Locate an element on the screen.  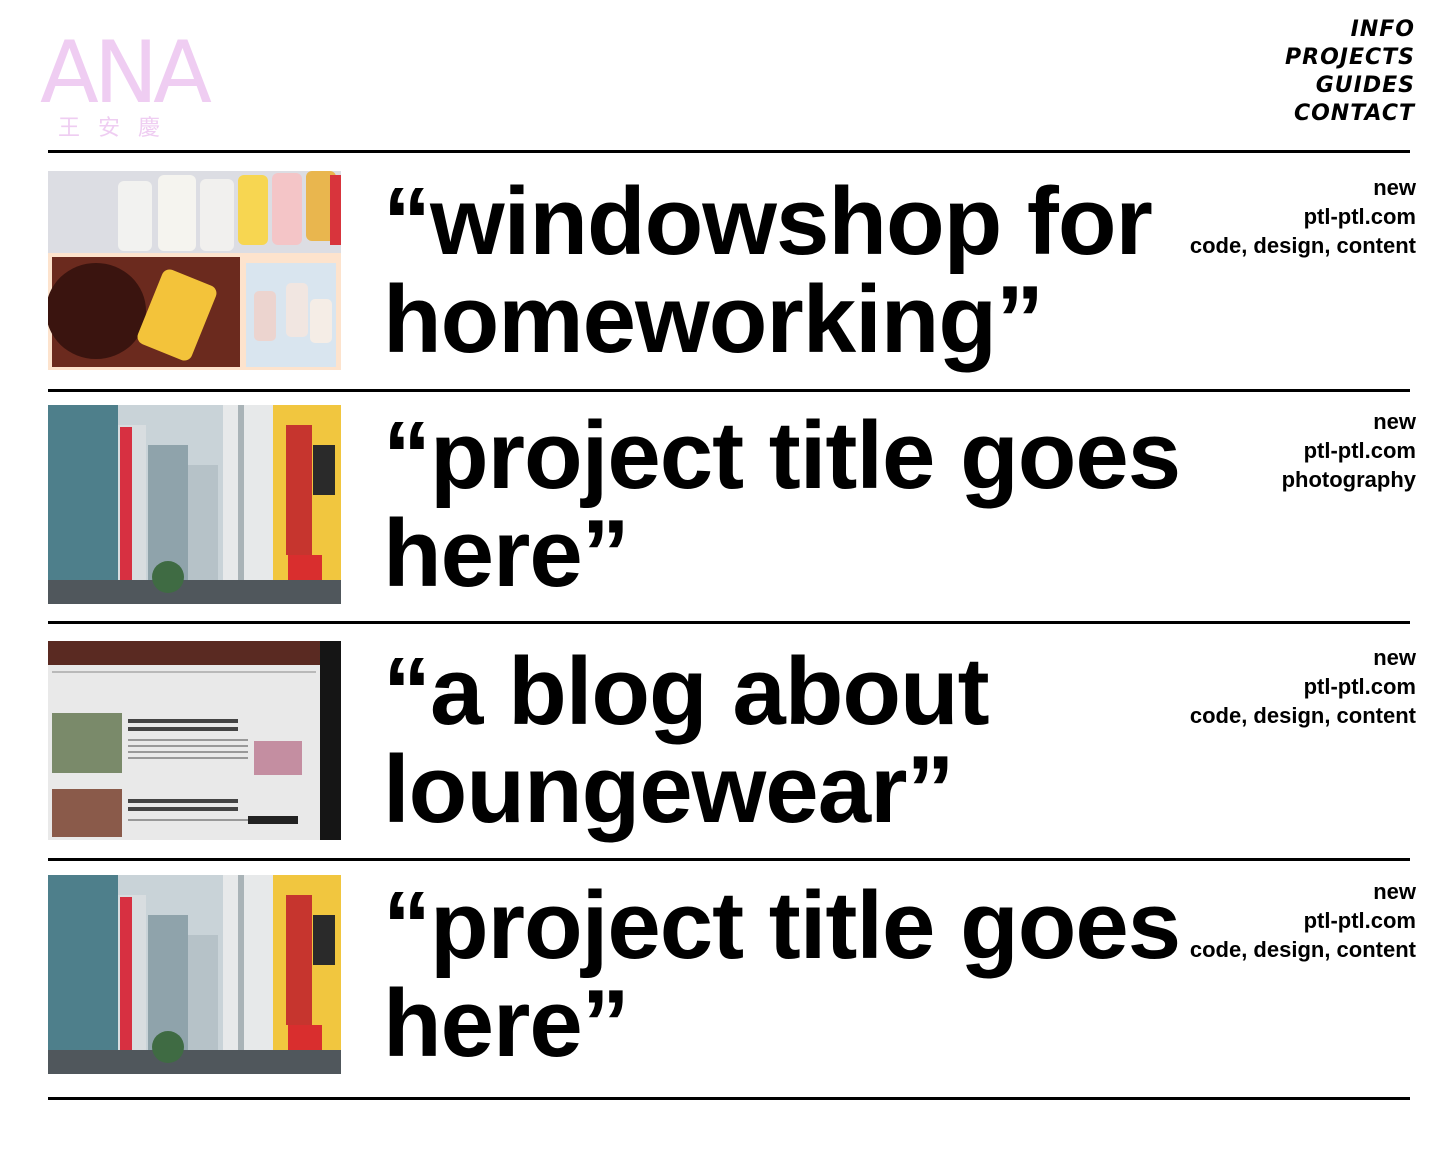
logo-subtitle: 王安慶 is located at coordinates (118, 128).